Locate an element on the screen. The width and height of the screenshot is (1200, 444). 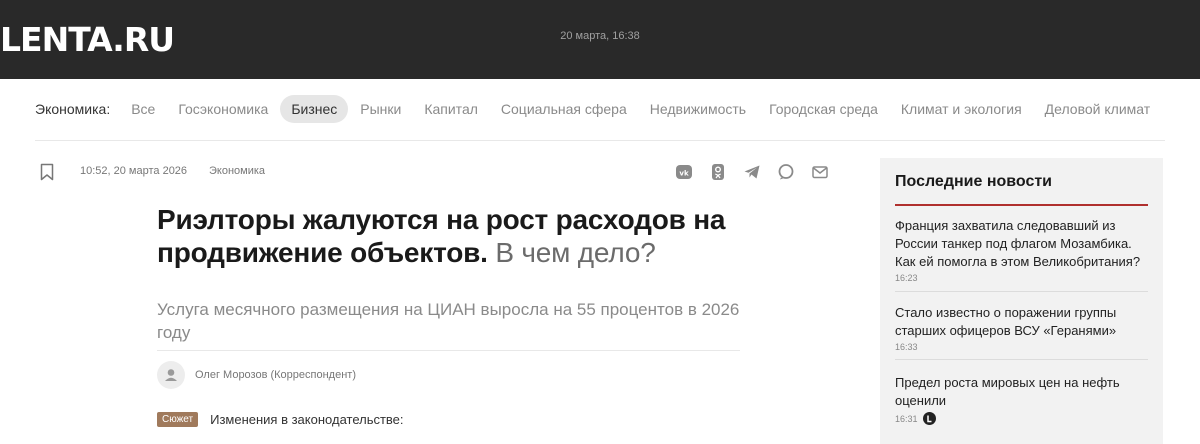
author-block: Олег Морозов (Корреспондент) is located at coordinates (256, 375).